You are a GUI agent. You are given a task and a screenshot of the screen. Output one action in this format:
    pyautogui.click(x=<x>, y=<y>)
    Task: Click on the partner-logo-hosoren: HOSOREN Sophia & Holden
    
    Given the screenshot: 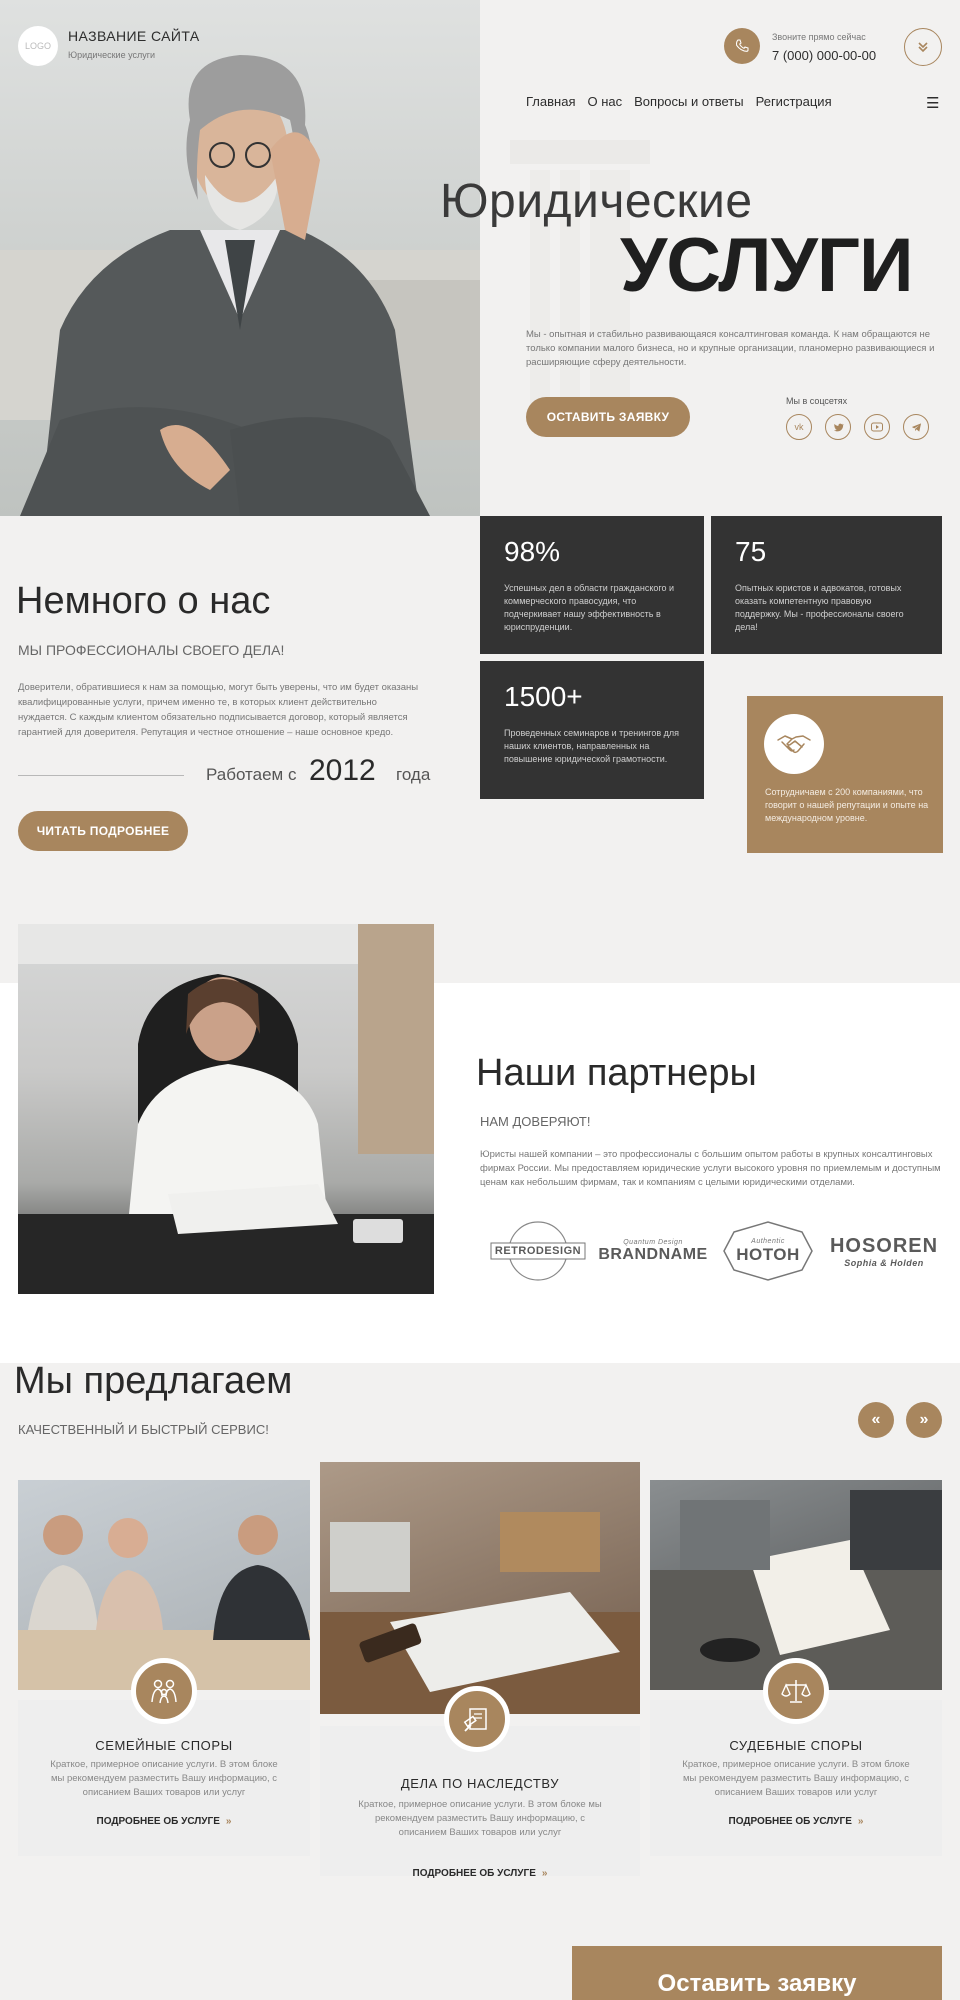 What is the action you would take?
    pyautogui.click(x=883, y=1251)
    